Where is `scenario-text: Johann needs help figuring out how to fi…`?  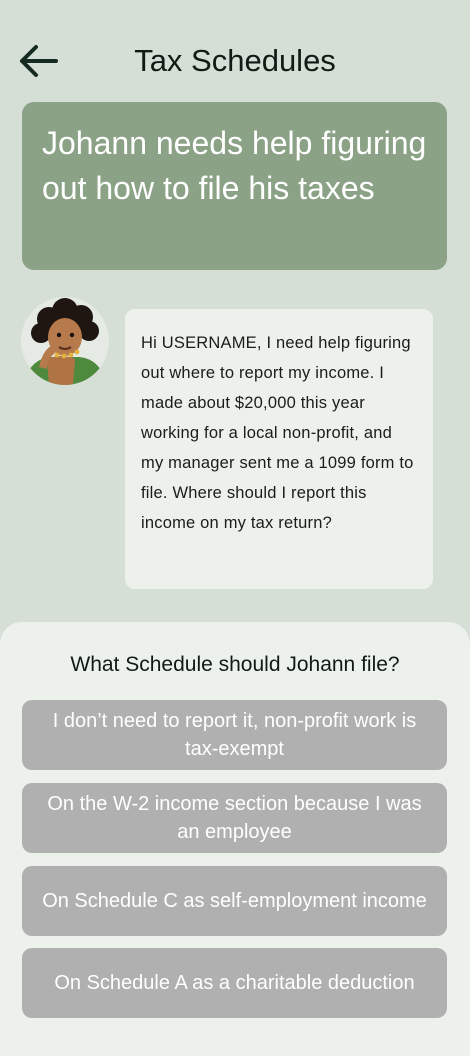
scenario-text: Johann needs help figuring out how to fi… is located at coordinates (234, 165).